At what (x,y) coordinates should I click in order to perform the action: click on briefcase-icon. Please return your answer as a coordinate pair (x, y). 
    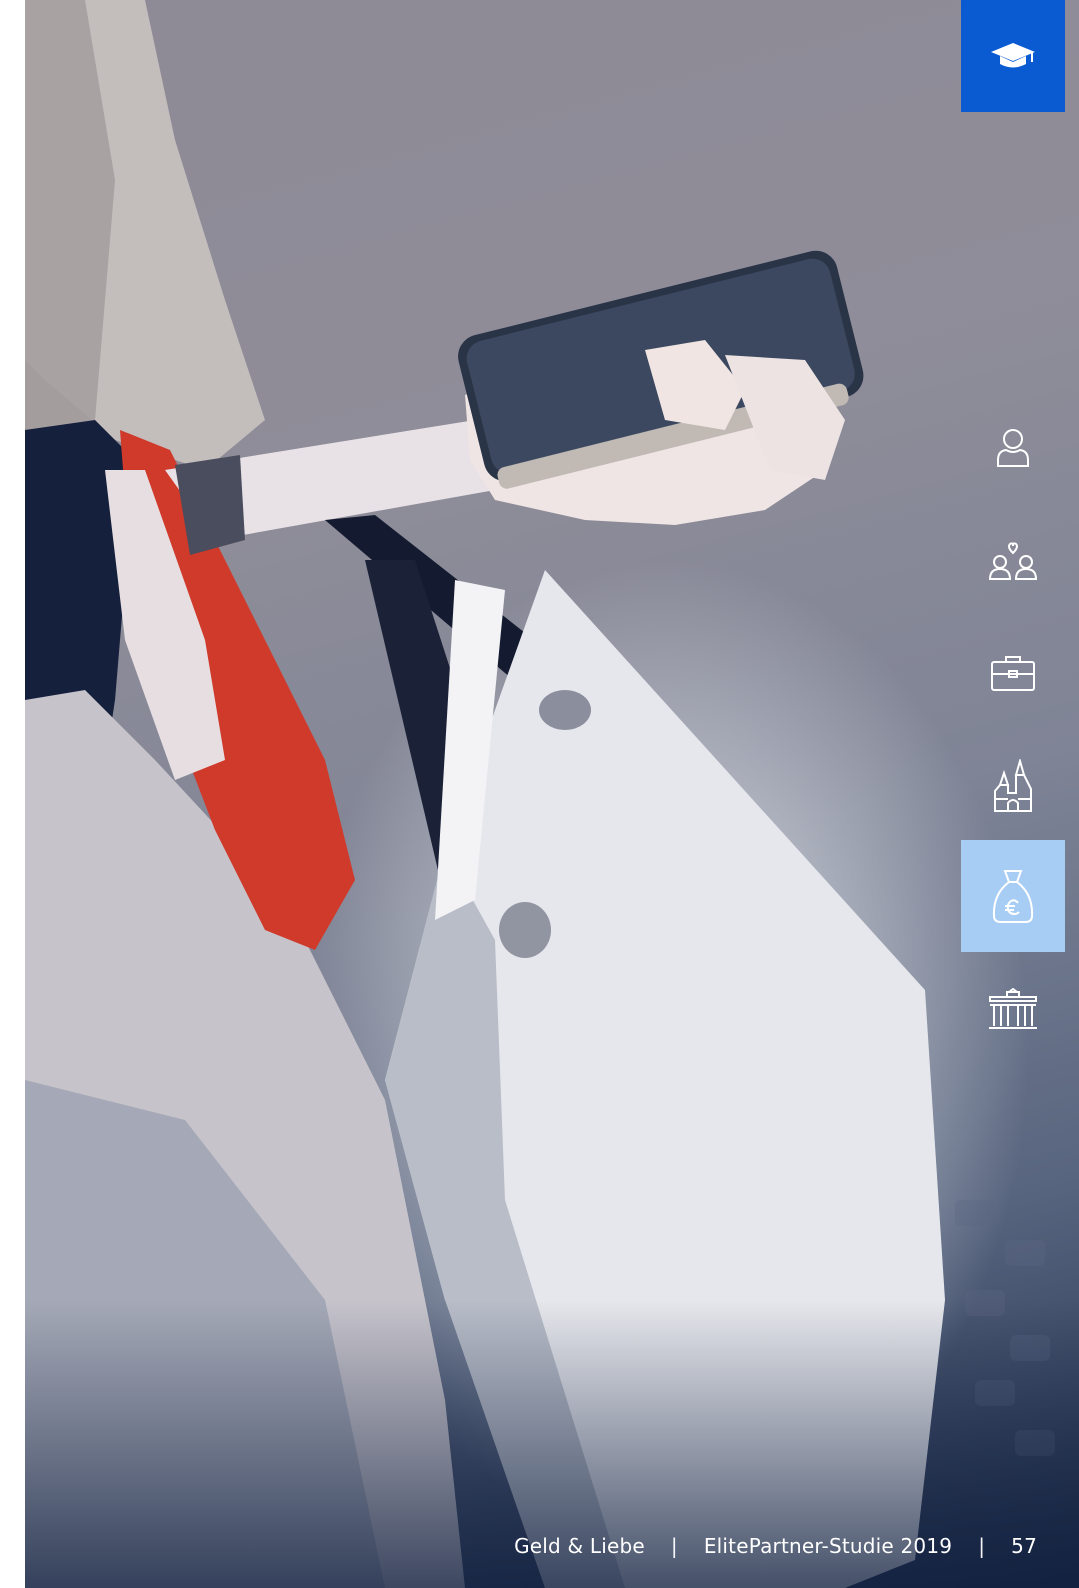
    Looking at the image, I should click on (1013, 673).